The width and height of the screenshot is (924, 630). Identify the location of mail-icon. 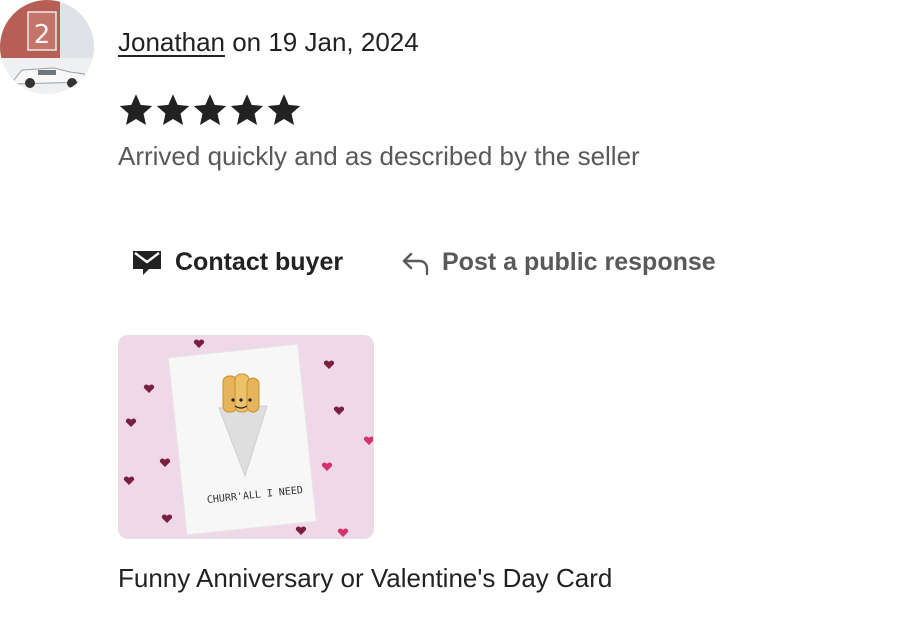
(147, 262).